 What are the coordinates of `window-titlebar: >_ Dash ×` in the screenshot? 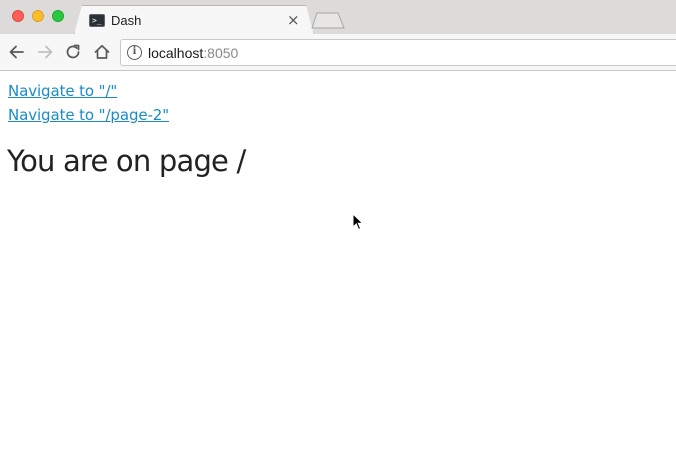 It's located at (338, 17).